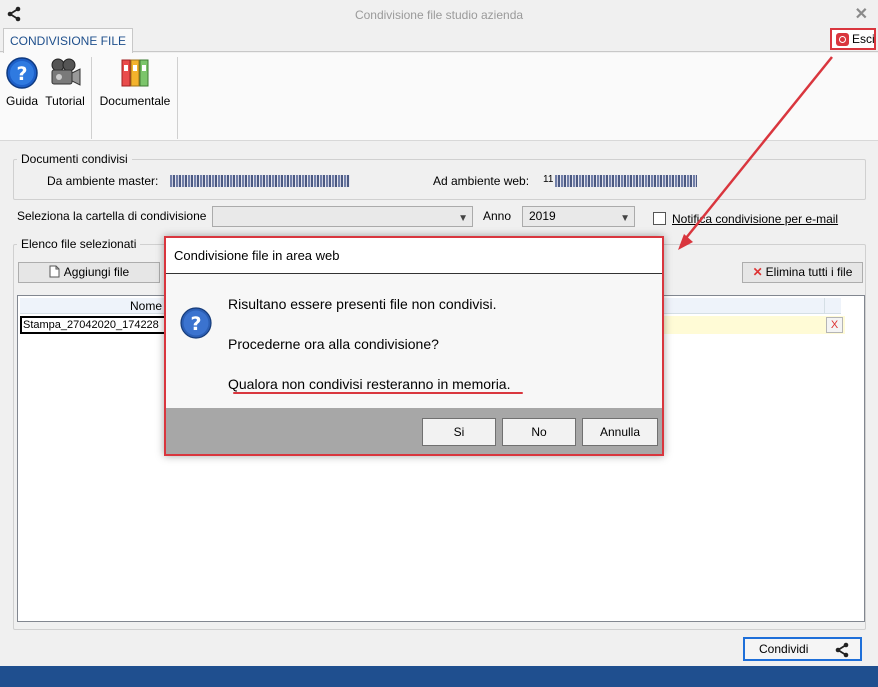  What do you see at coordinates (94, 325) in the screenshot?
I see `file-name-cell: Stampa_27042020_174228` at bounding box center [94, 325].